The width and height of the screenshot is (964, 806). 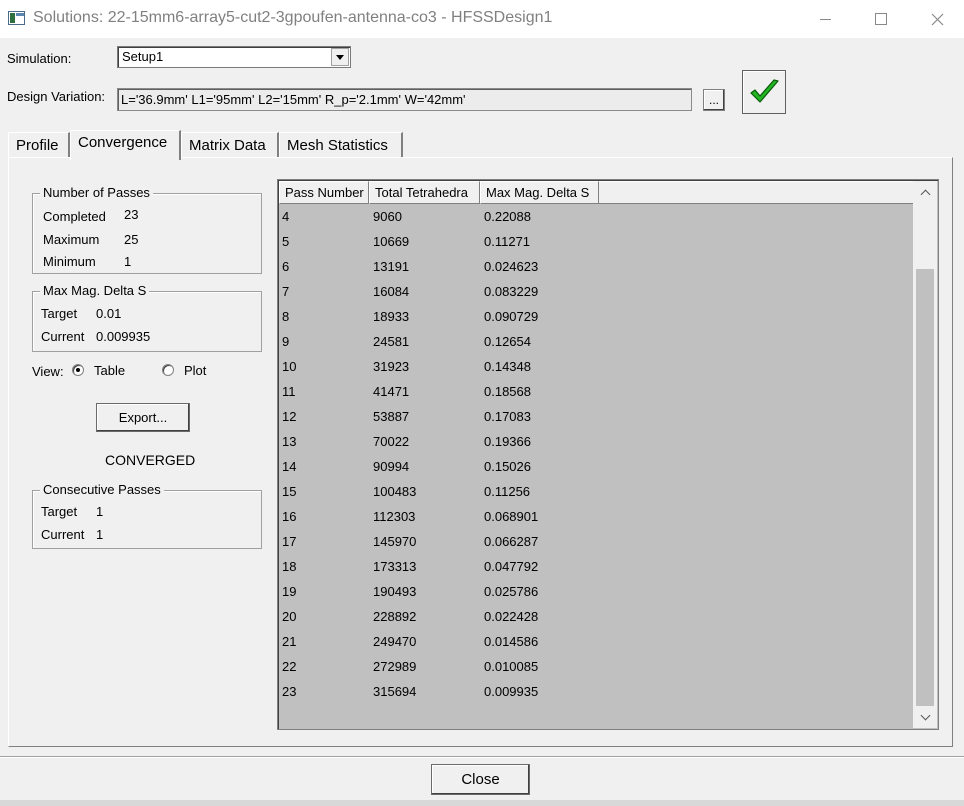 What do you see at coordinates (234, 57) in the screenshot?
I see `simulation-select: Setup1` at bounding box center [234, 57].